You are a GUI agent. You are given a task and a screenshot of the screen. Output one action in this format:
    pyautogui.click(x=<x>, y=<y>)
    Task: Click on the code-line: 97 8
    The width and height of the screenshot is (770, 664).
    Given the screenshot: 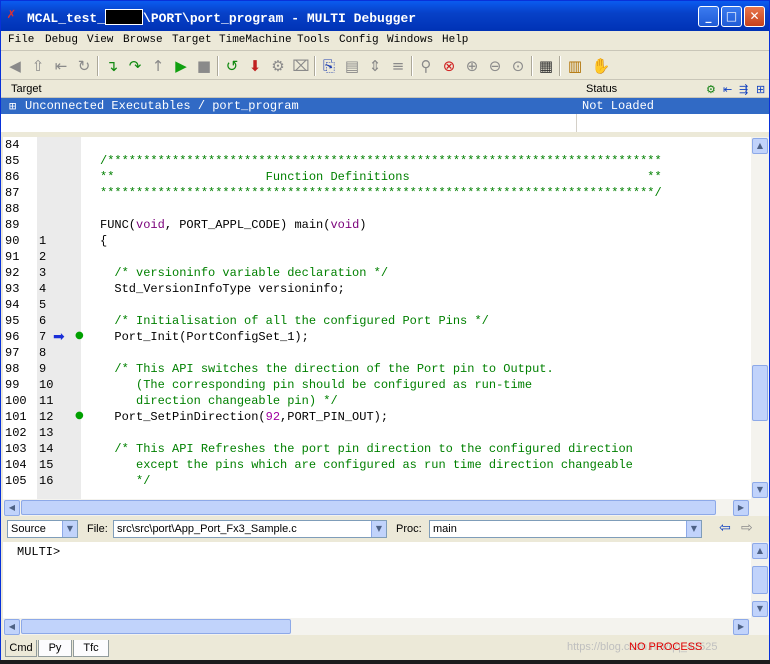 What is the action you would take?
    pyautogui.click(x=376, y=354)
    